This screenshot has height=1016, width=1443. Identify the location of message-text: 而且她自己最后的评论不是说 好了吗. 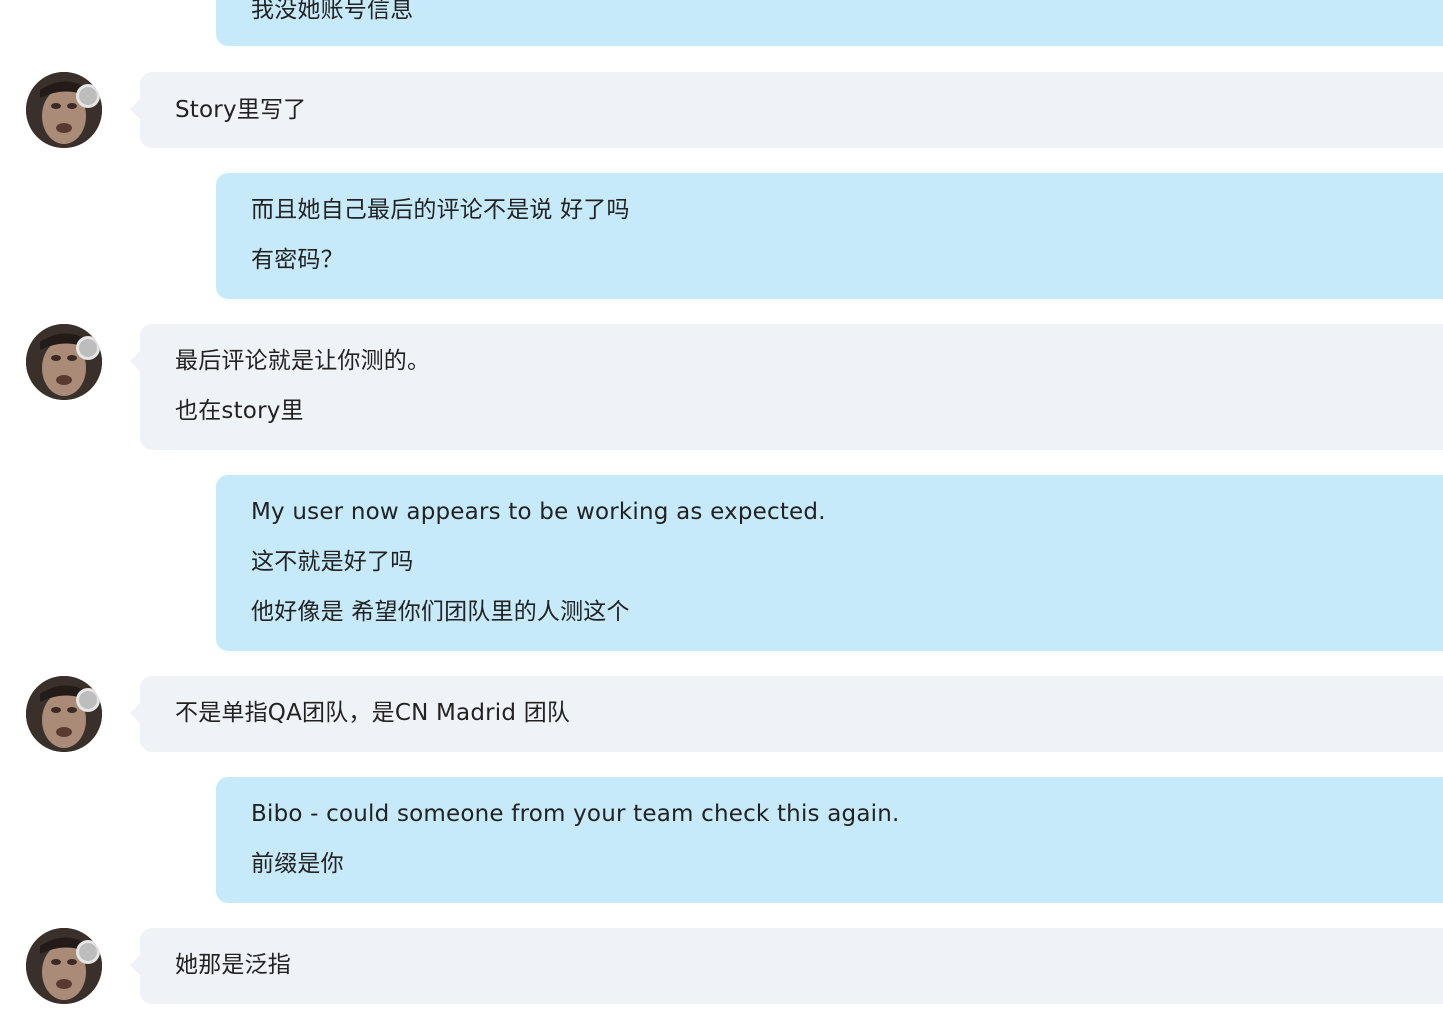
(440, 210).